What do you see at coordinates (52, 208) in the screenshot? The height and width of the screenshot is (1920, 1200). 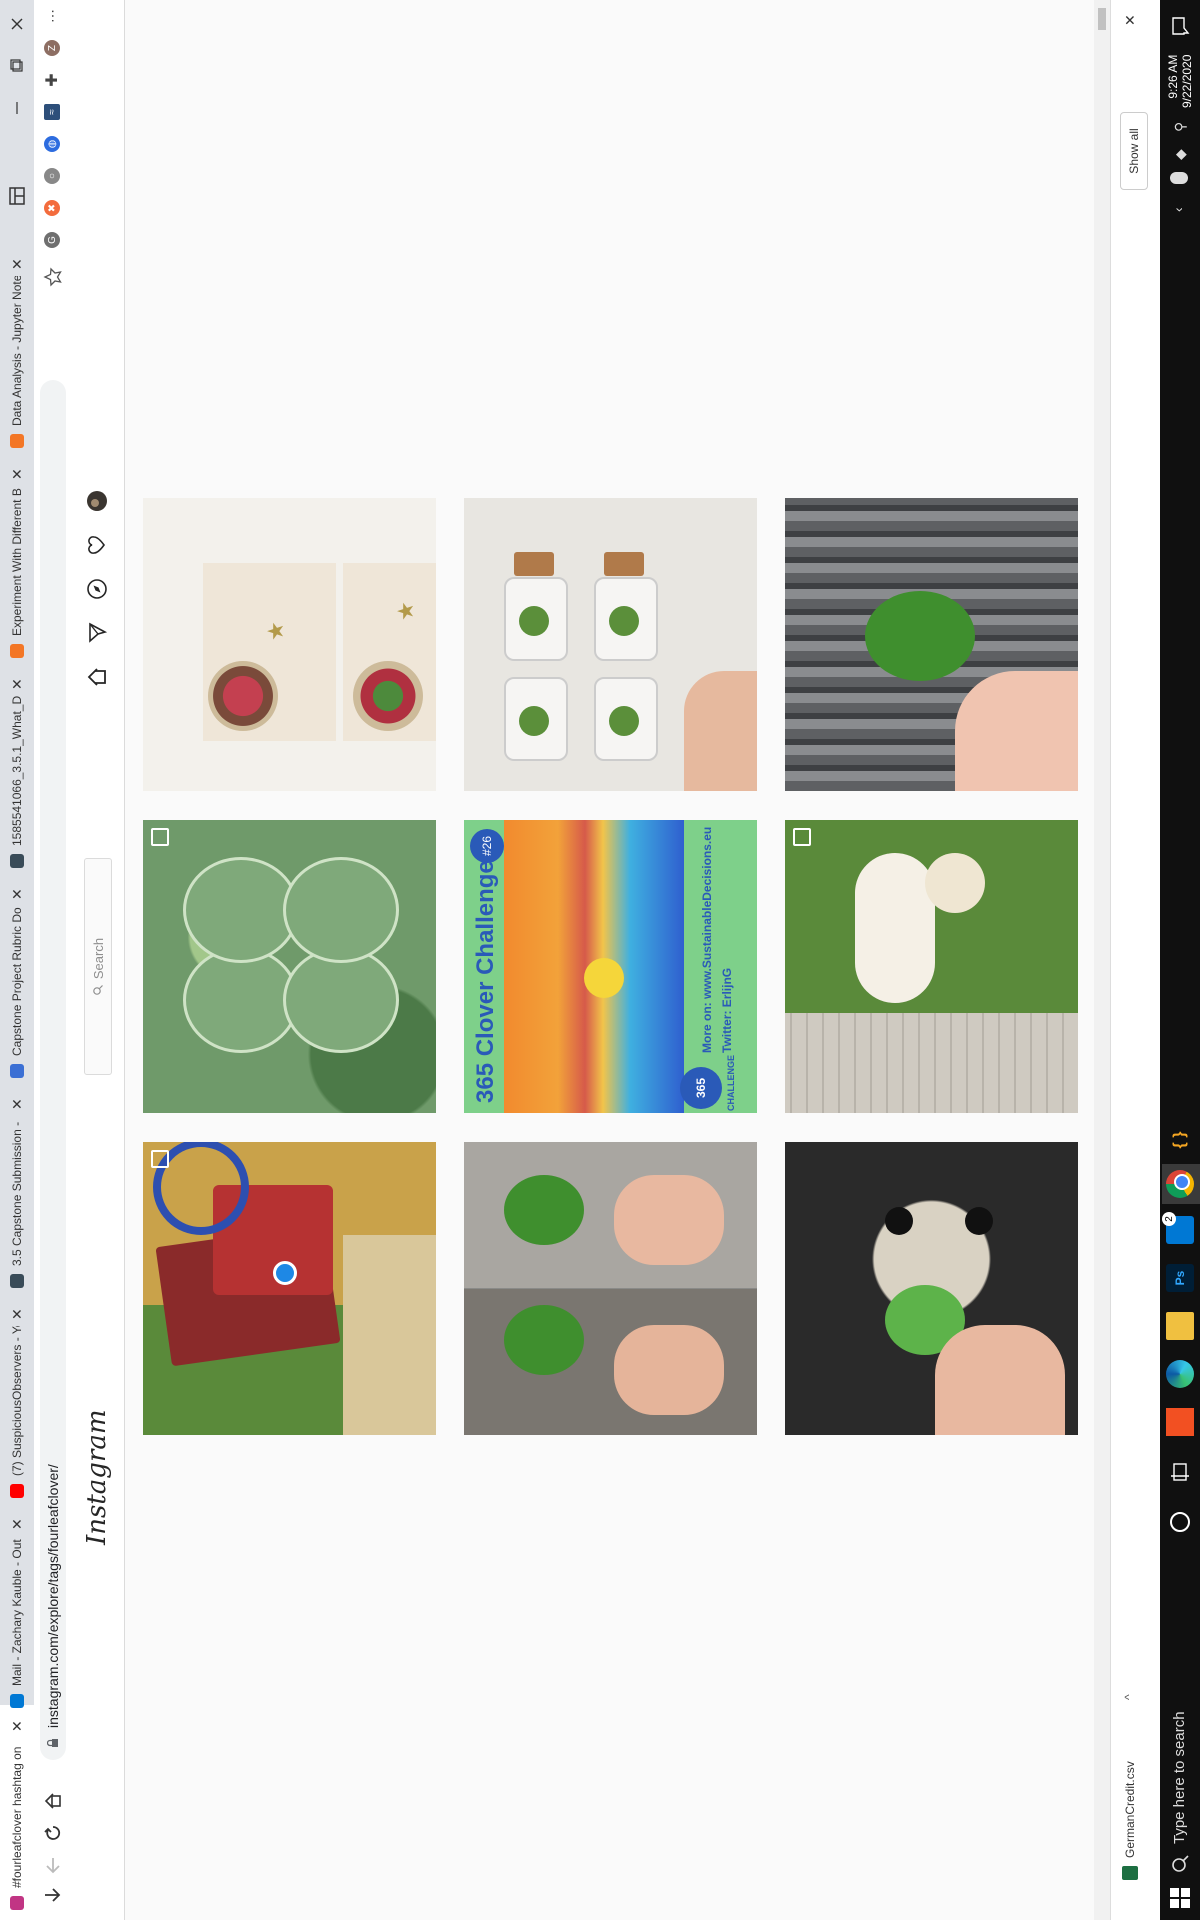 I see `honey-extension-icon: ✖` at bounding box center [52, 208].